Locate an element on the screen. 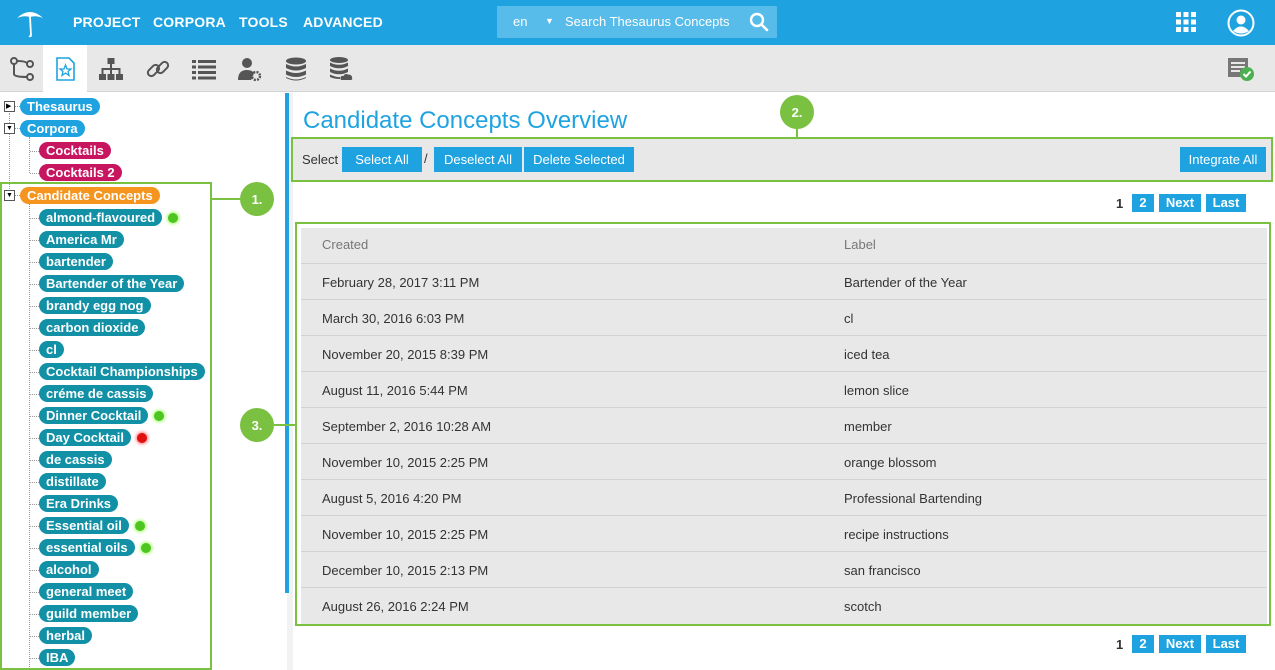 This screenshot has height=670, width=1275. database-cloud-icon is located at coordinates (341, 68).